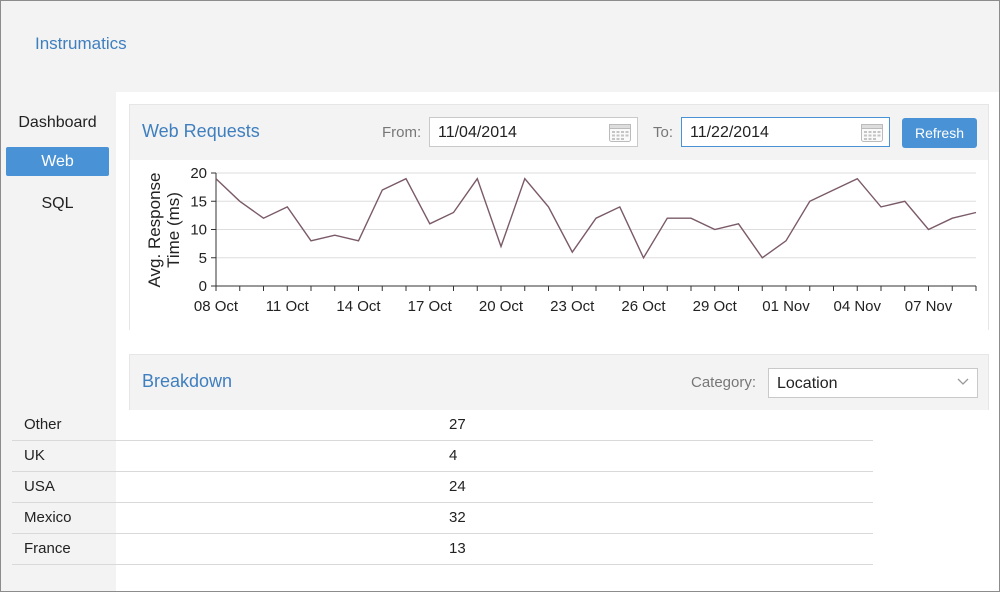  I want to click on to-date-field, so click(785, 132).